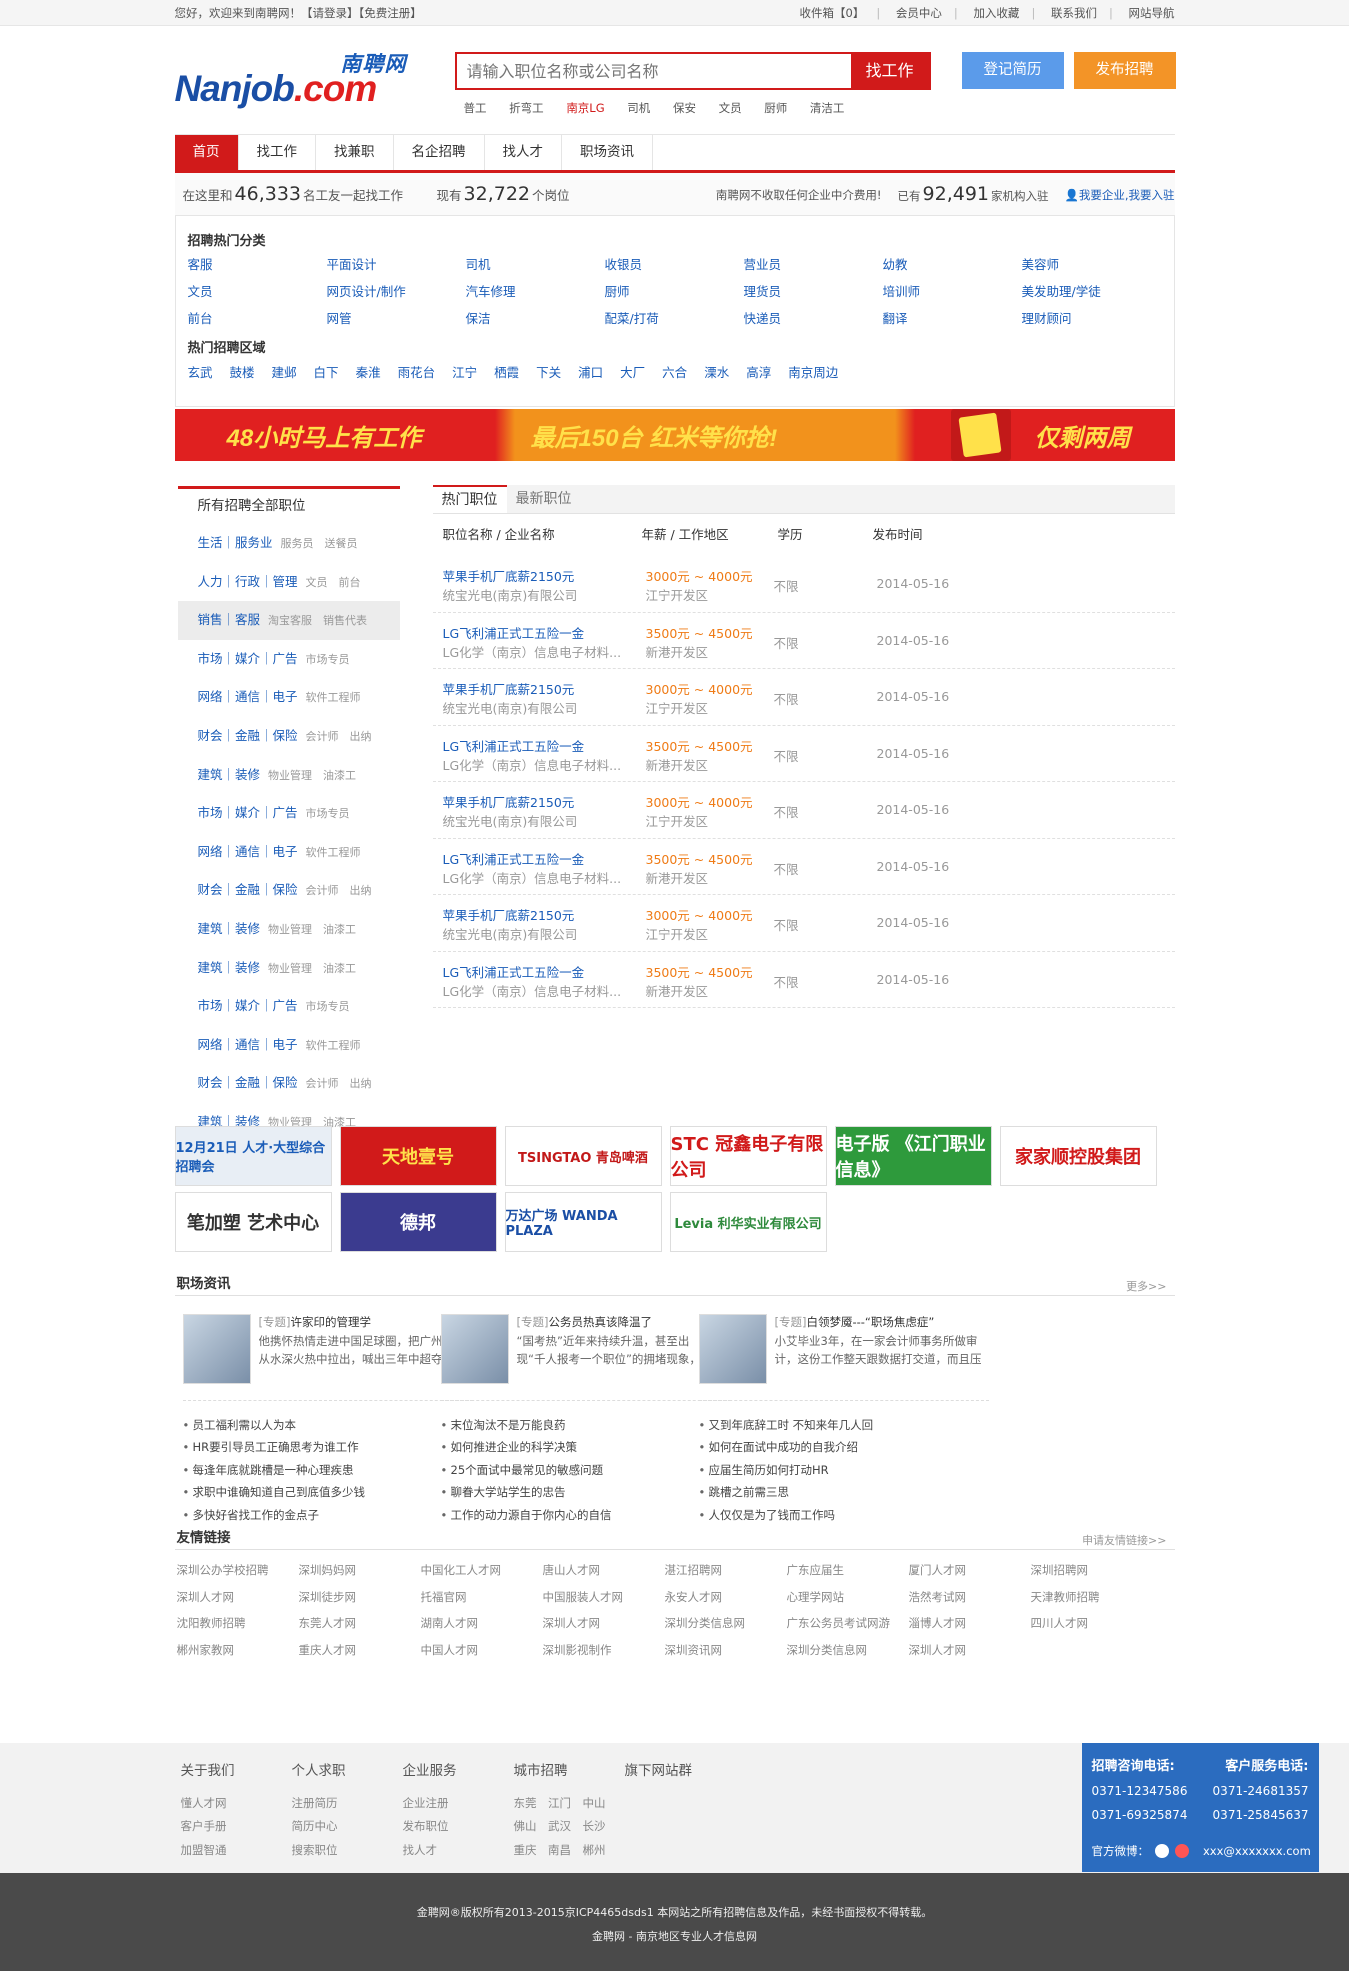 This screenshot has width=1349, height=1971. Describe the element at coordinates (560, 1772) in the screenshot. I see `footer-column-title: 城市招聘` at that location.